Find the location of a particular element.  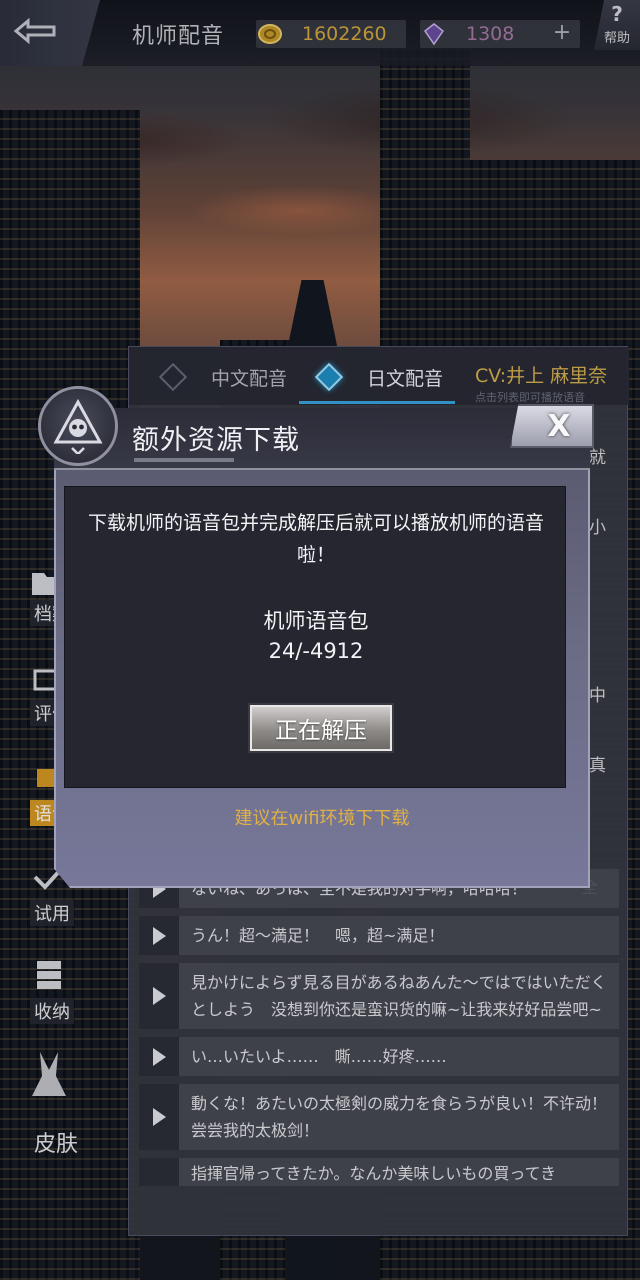

download-progress: 24/-4912 is located at coordinates (316, 651).